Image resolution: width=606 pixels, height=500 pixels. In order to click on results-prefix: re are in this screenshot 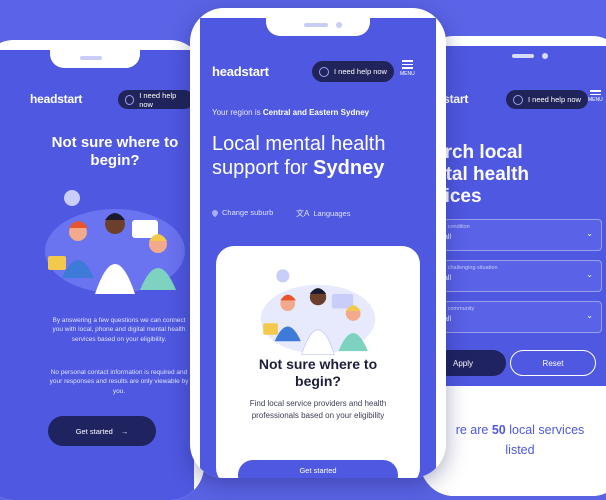, I will do `click(472, 430)`.